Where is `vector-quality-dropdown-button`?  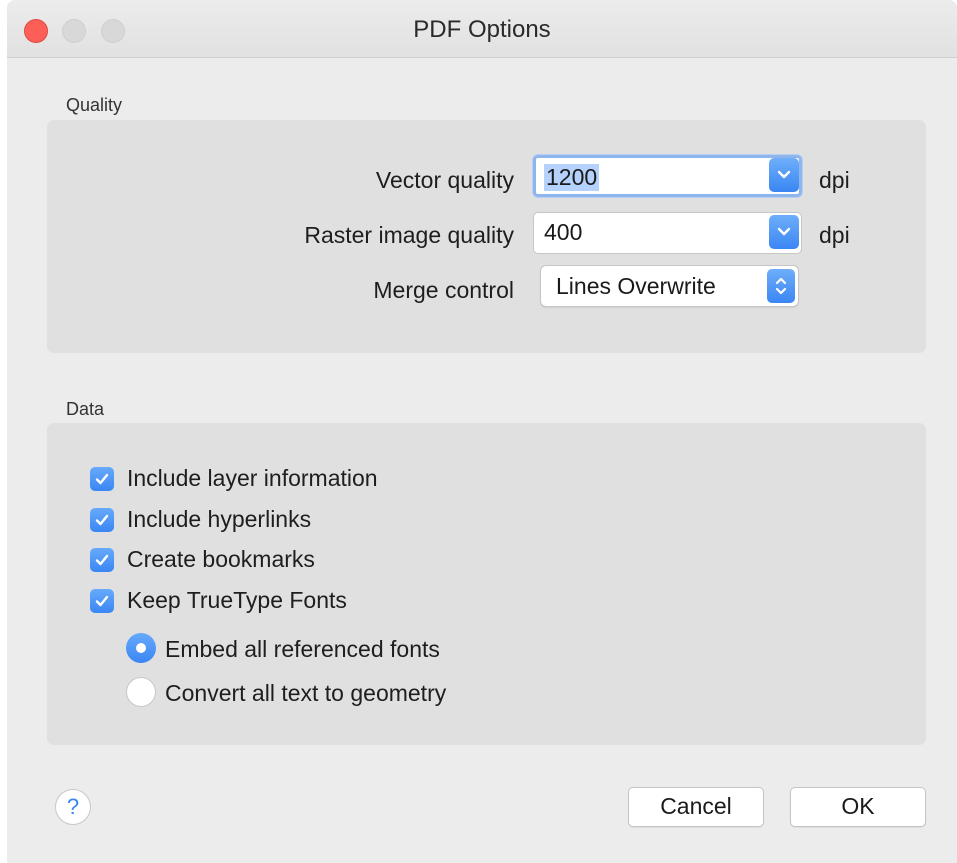
vector-quality-dropdown-button is located at coordinates (784, 175).